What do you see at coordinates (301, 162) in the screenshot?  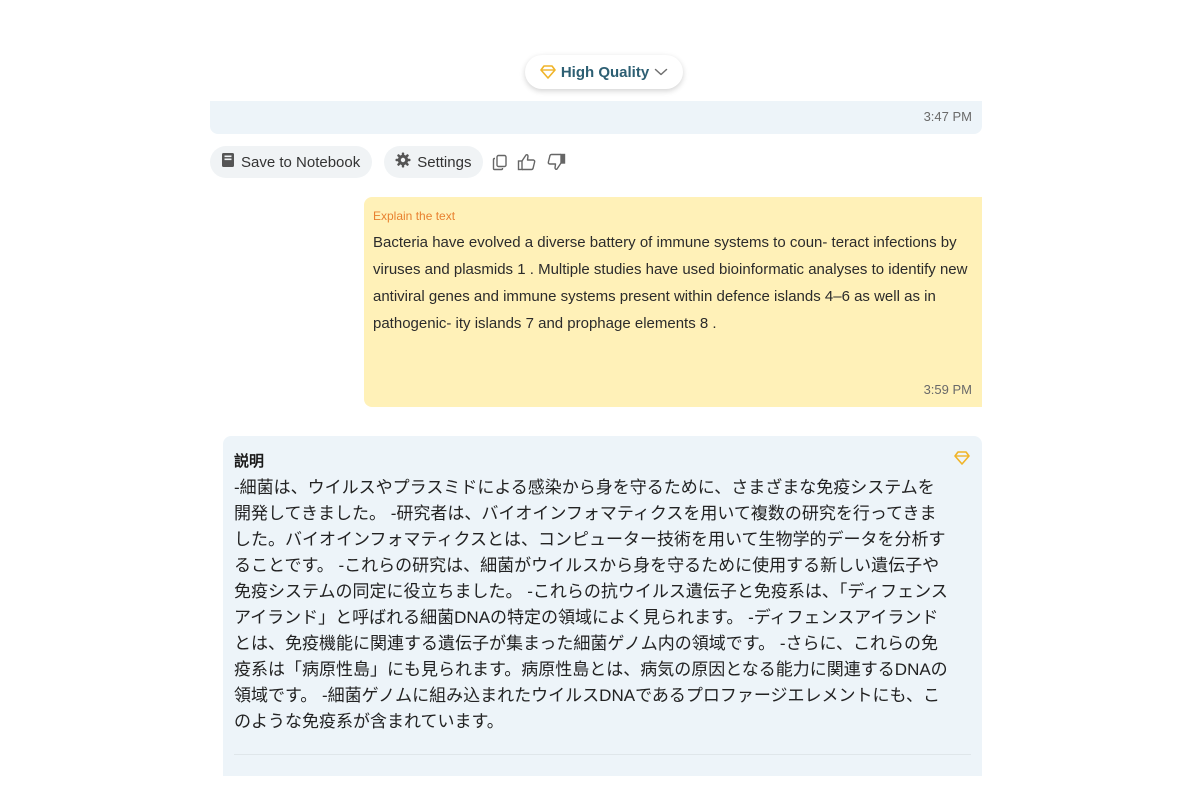 I see `save-to-notebook-label: Save to Notebook` at bounding box center [301, 162].